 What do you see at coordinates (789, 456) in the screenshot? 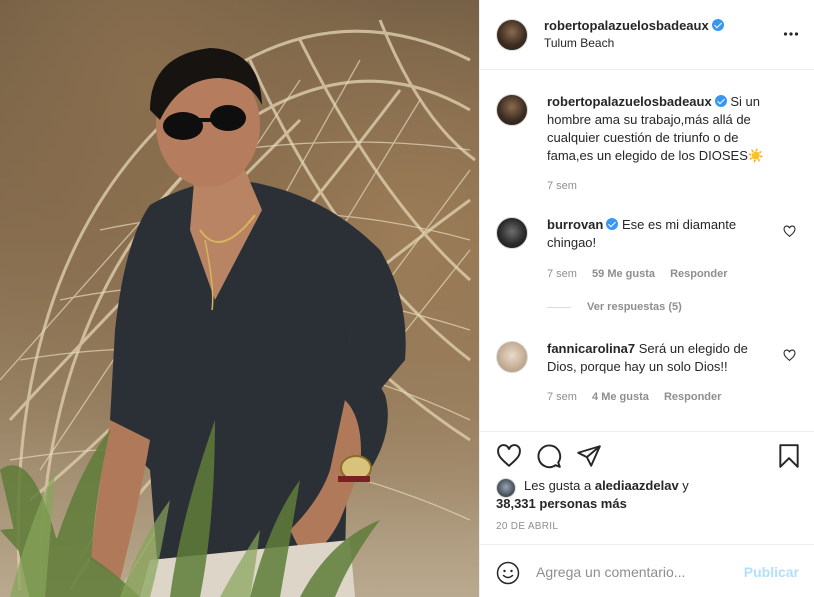
I see `bookmark-icon` at bounding box center [789, 456].